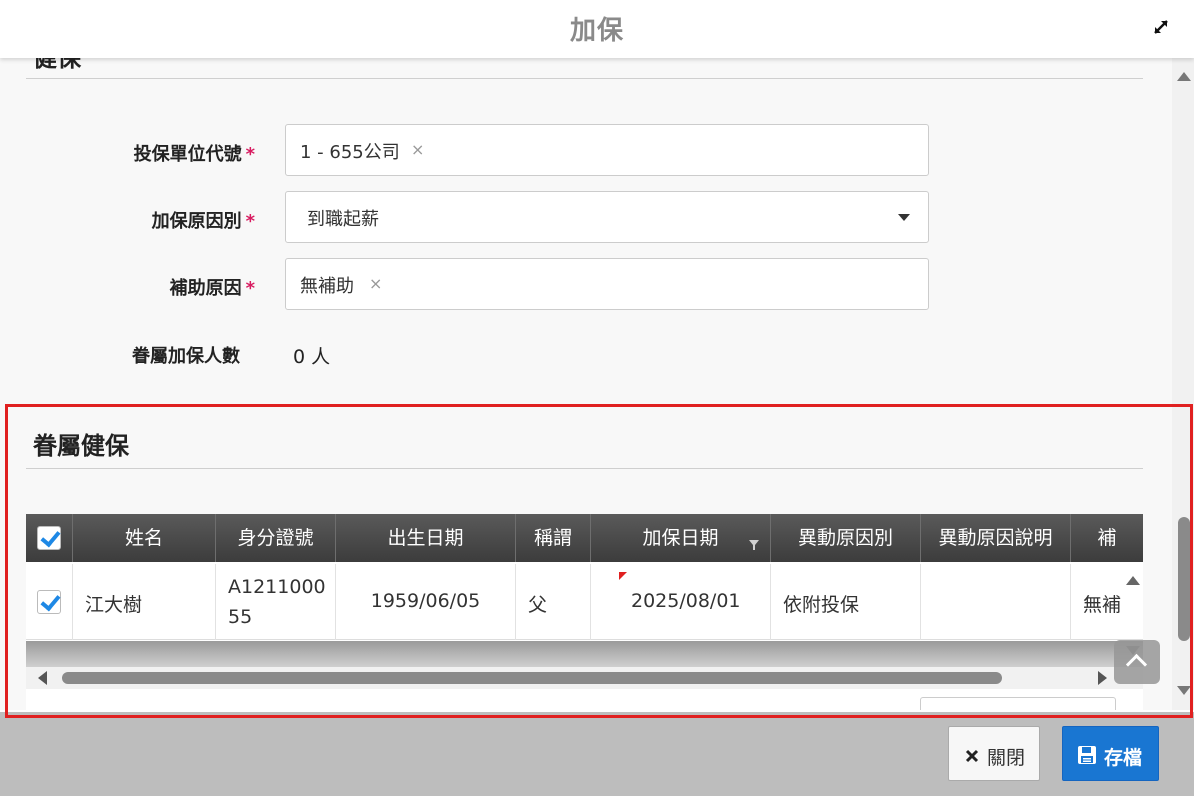 This screenshot has width=1194, height=796. I want to click on column-header-join-date: 加保日期, so click(681, 538).